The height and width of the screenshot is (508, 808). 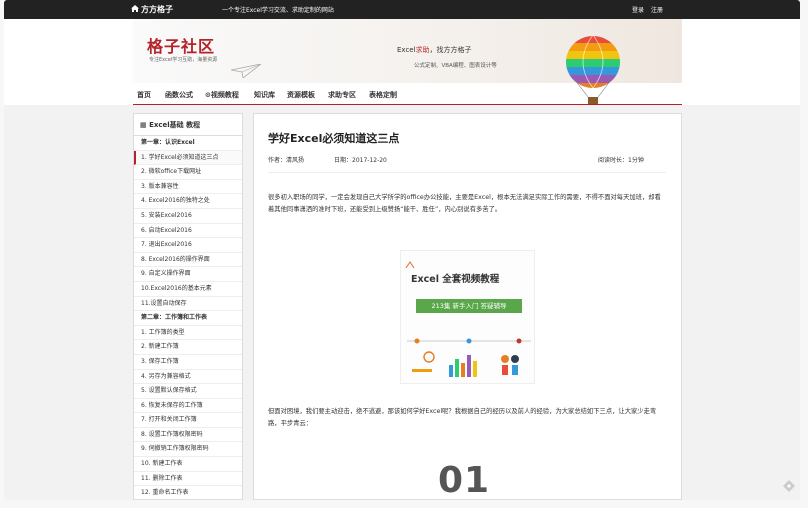 What do you see at coordinates (188, 492) in the screenshot?
I see `sidebar-item: 12. 重命名工作表` at bounding box center [188, 492].